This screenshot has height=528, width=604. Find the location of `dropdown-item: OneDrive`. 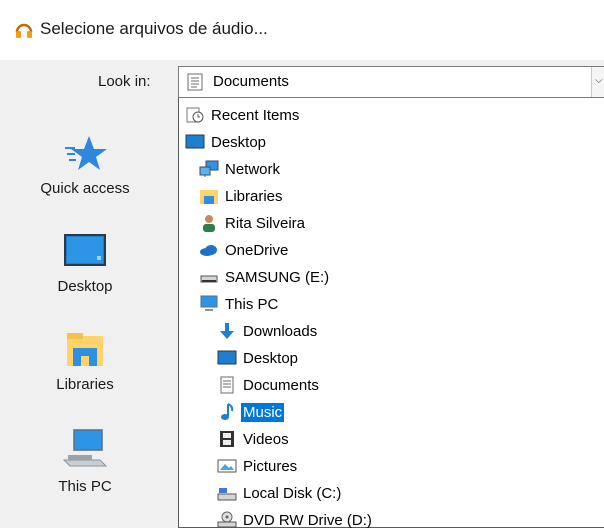

dropdown-item: OneDrive is located at coordinates (244, 250).